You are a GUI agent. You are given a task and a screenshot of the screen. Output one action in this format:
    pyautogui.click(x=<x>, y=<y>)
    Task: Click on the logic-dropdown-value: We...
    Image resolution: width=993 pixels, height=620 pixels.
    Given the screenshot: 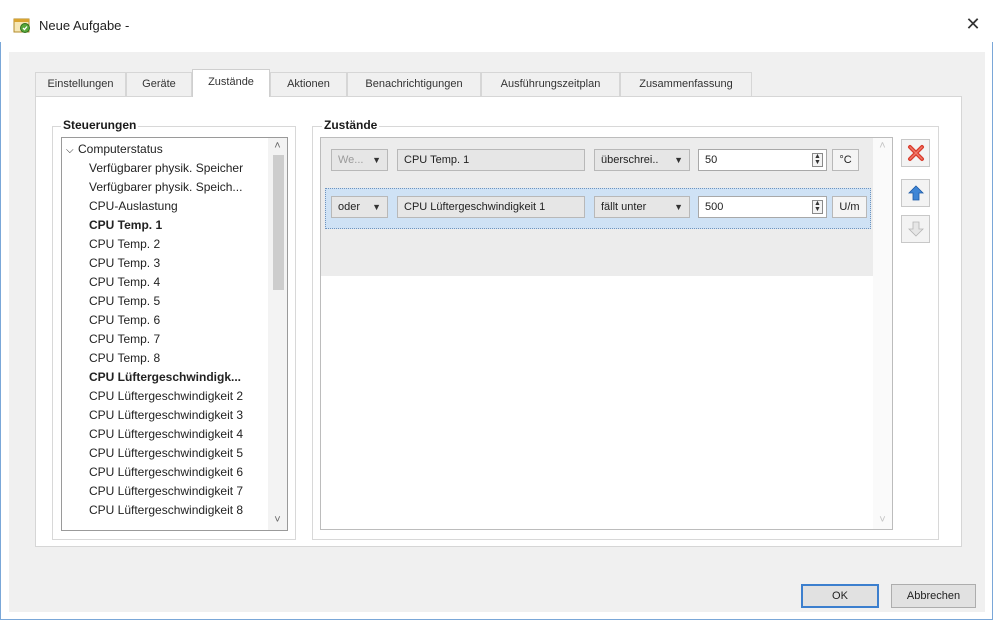 What is the action you would take?
    pyautogui.click(x=351, y=160)
    